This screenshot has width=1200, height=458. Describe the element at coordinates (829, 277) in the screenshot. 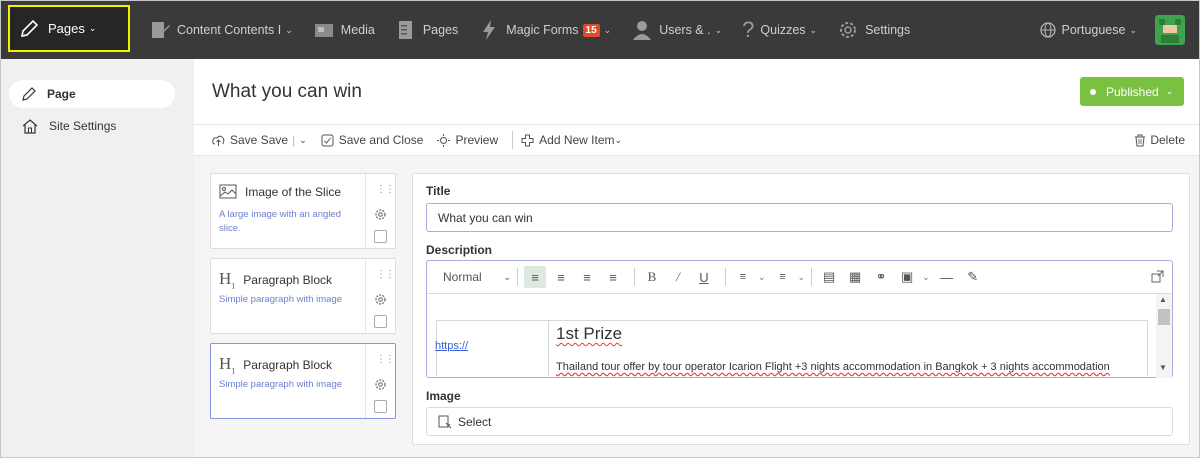

I see `paragraph-block-icon: ▤` at that location.